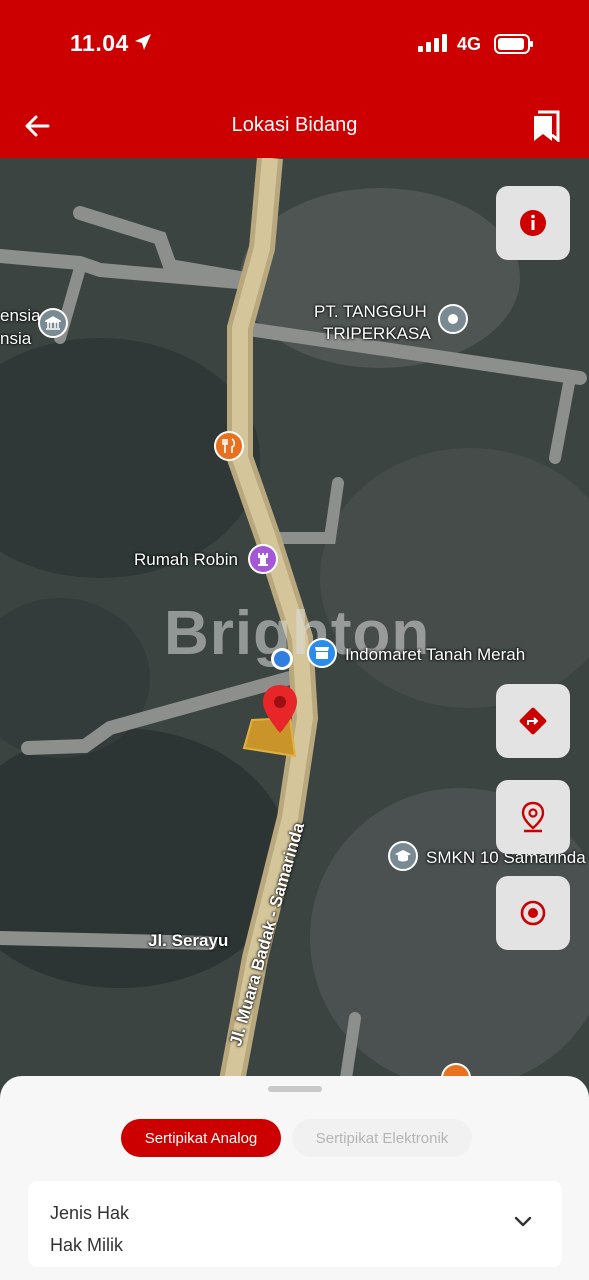 This screenshot has width=589, height=1280. Describe the element at coordinates (229, 446) in the screenshot. I see `restaurant-pin-icon` at that location.